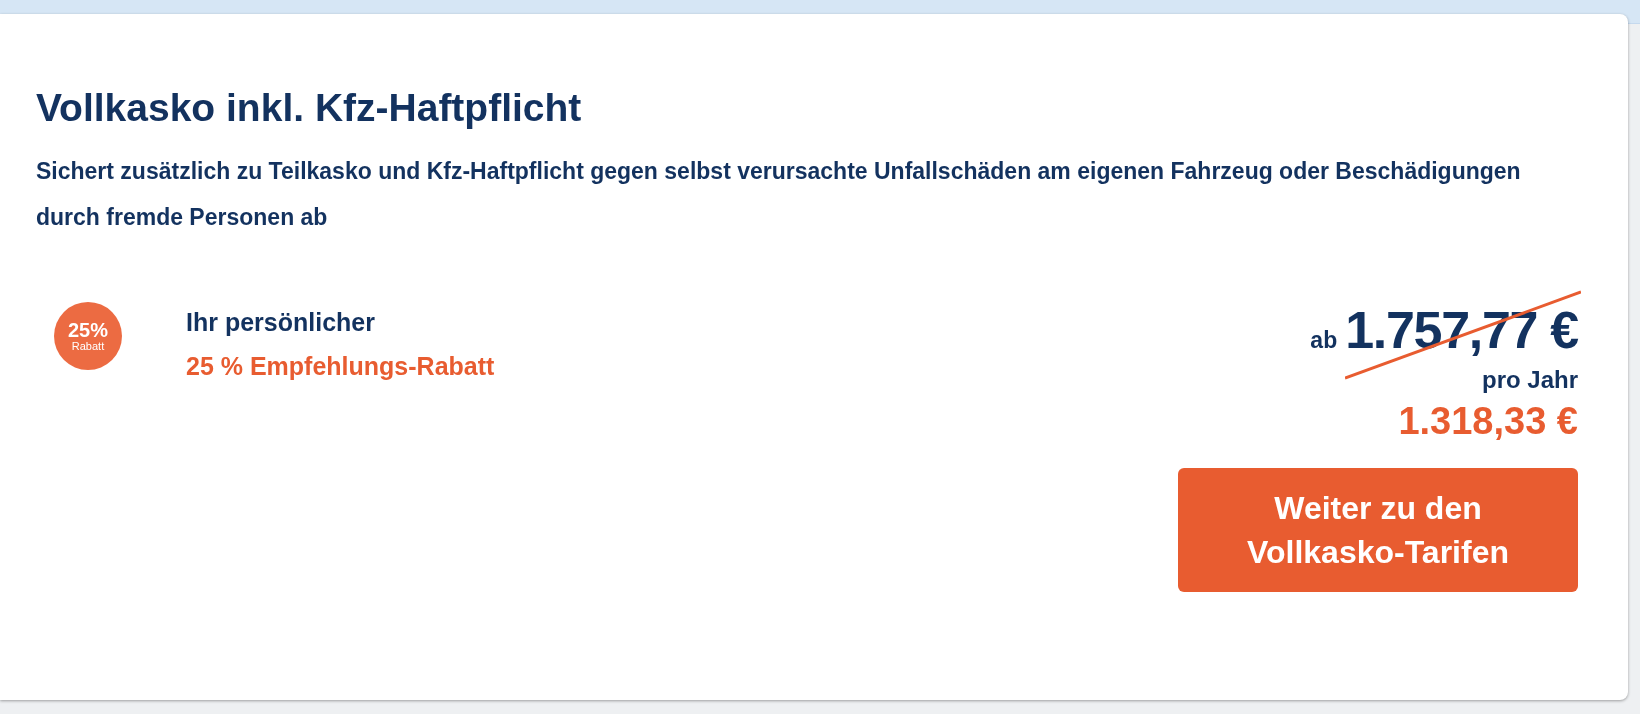  I want to click on card-description: Sichert zusätzlich zu Teilkasko und Kfz-Haftpflicht gegen selbst verursachte Unfallschäden am eigenen Fahrzeug oder Beschädigungen durch fremde Personen ab, so click(779, 194).